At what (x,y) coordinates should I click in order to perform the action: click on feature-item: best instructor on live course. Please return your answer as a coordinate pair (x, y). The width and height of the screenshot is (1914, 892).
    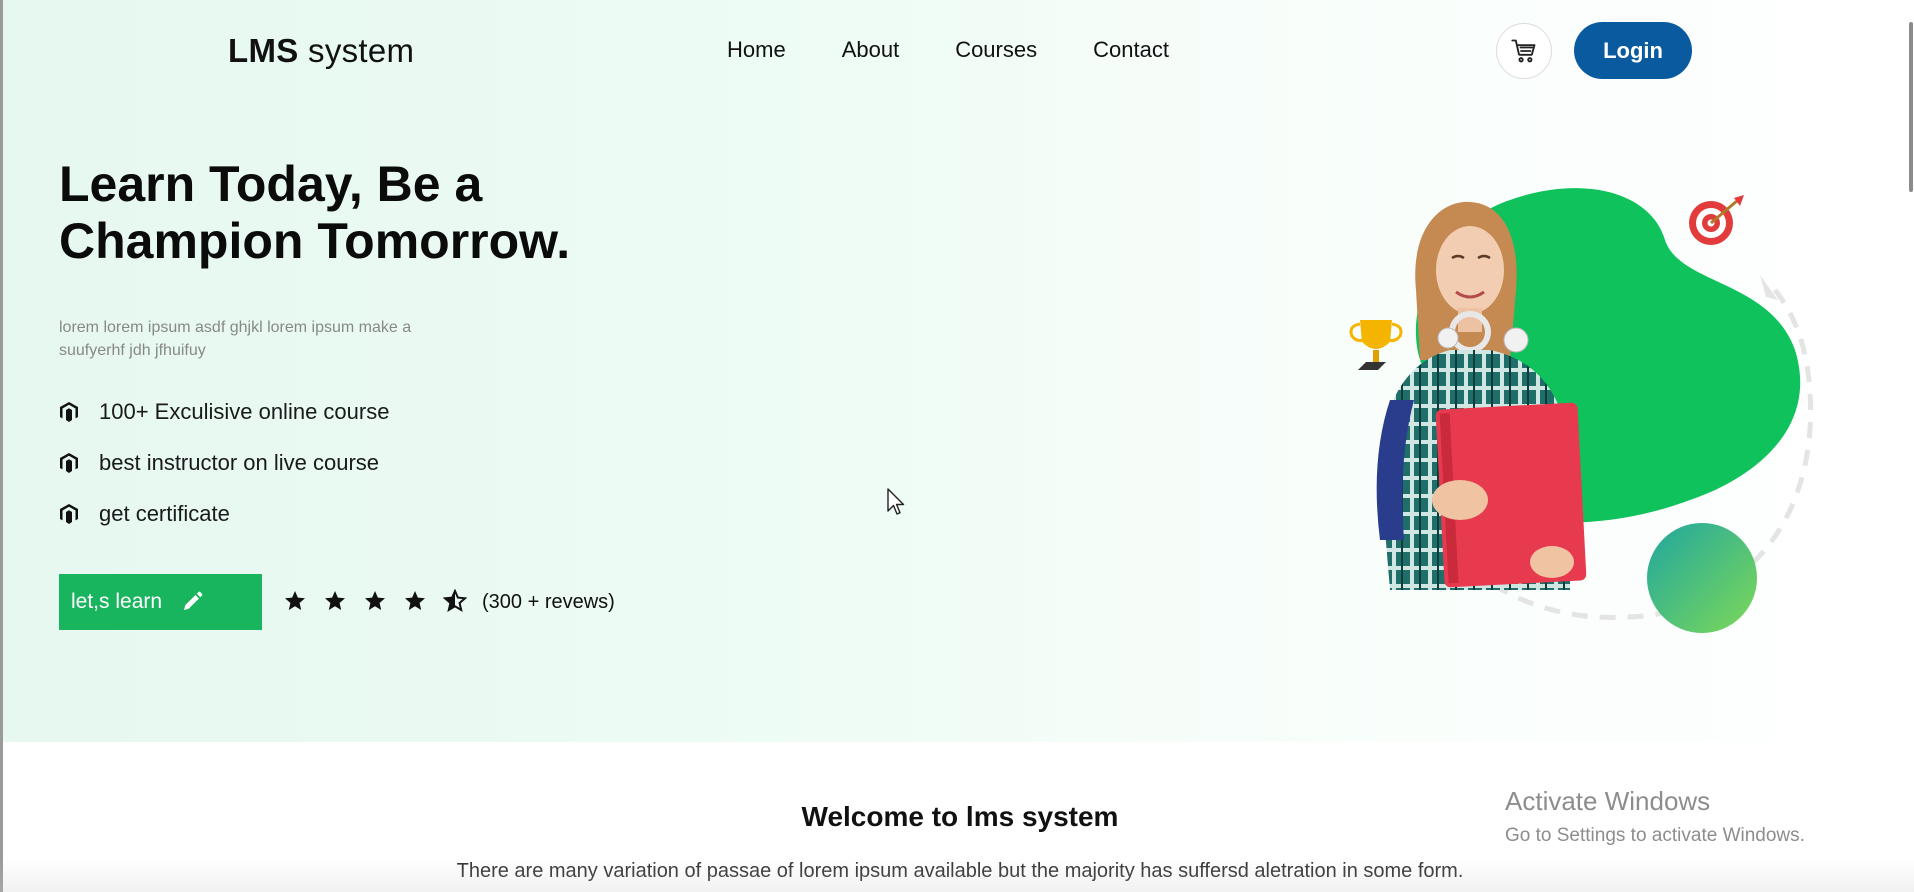
    Looking at the image, I should click on (224, 462).